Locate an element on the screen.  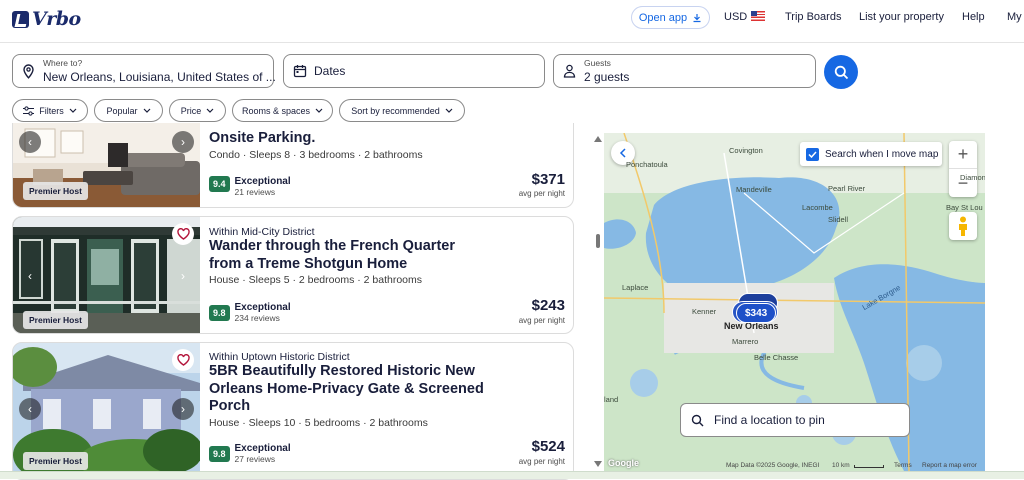
price-pin: $343 is located at coordinates (756, 313).